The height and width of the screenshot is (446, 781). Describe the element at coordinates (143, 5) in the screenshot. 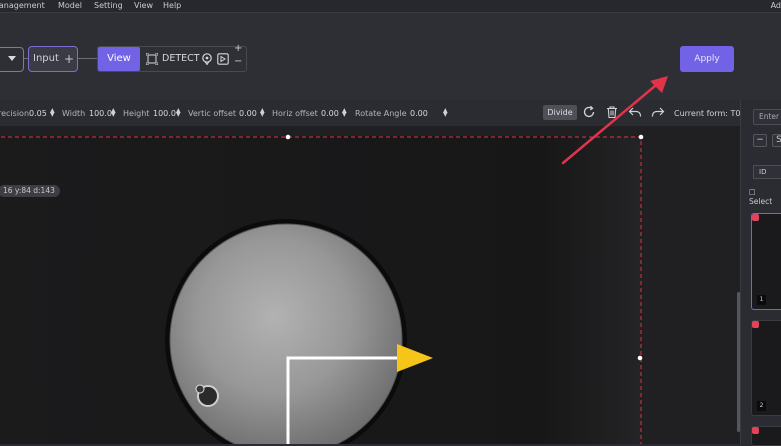

I see `menu-view: View` at that location.